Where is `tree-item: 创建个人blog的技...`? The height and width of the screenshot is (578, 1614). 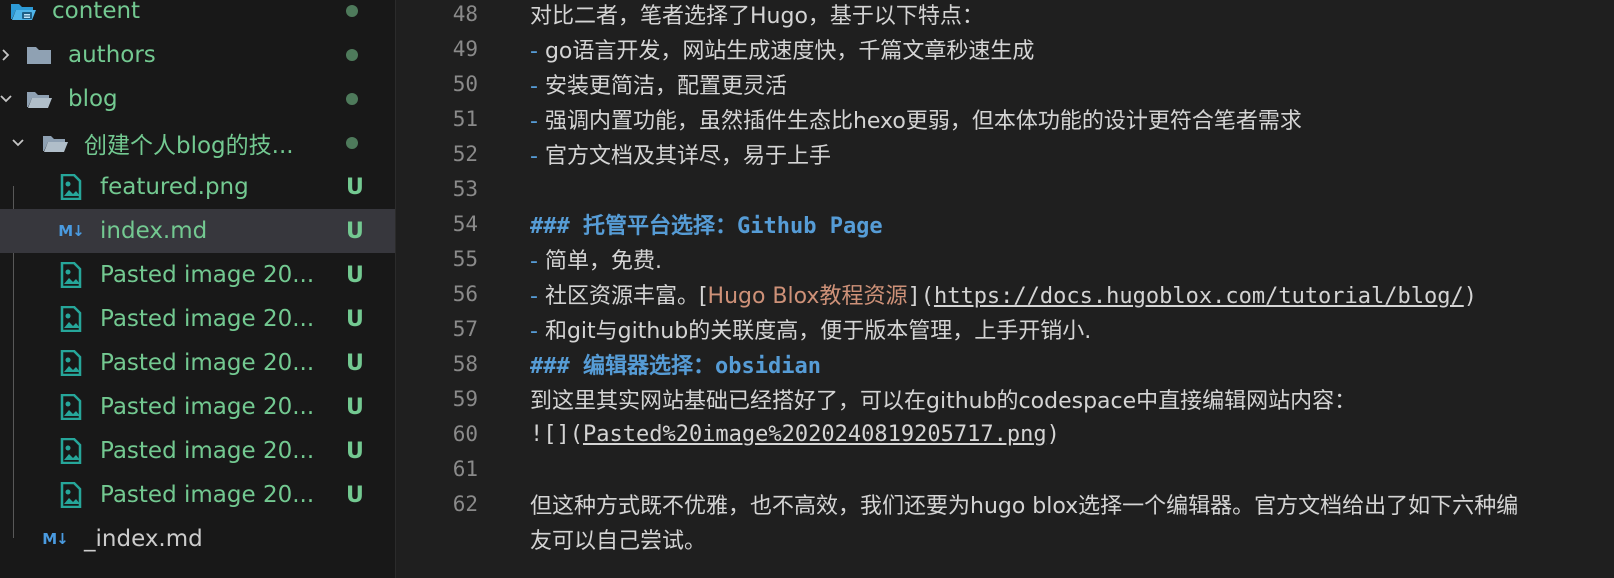
tree-item: 创建个人blog的技... is located at coordinates (197, 143).